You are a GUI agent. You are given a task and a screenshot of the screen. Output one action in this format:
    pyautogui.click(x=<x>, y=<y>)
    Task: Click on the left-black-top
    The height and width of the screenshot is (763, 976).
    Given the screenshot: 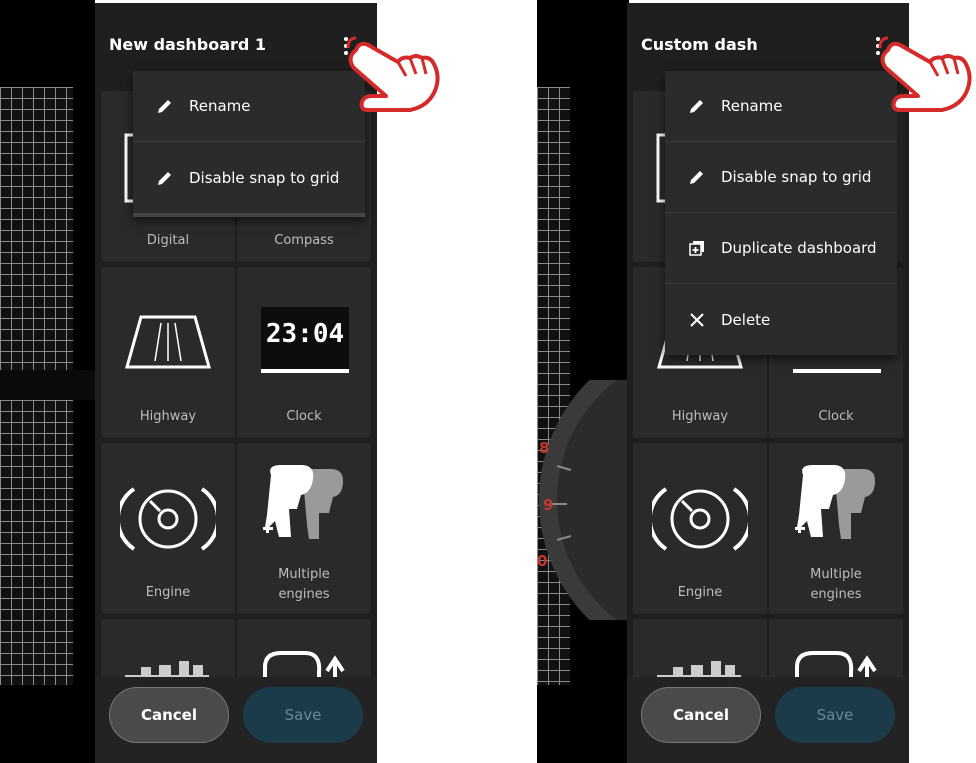 What is the action you would take?
    pyautogui.click(x=47, y=43)
    